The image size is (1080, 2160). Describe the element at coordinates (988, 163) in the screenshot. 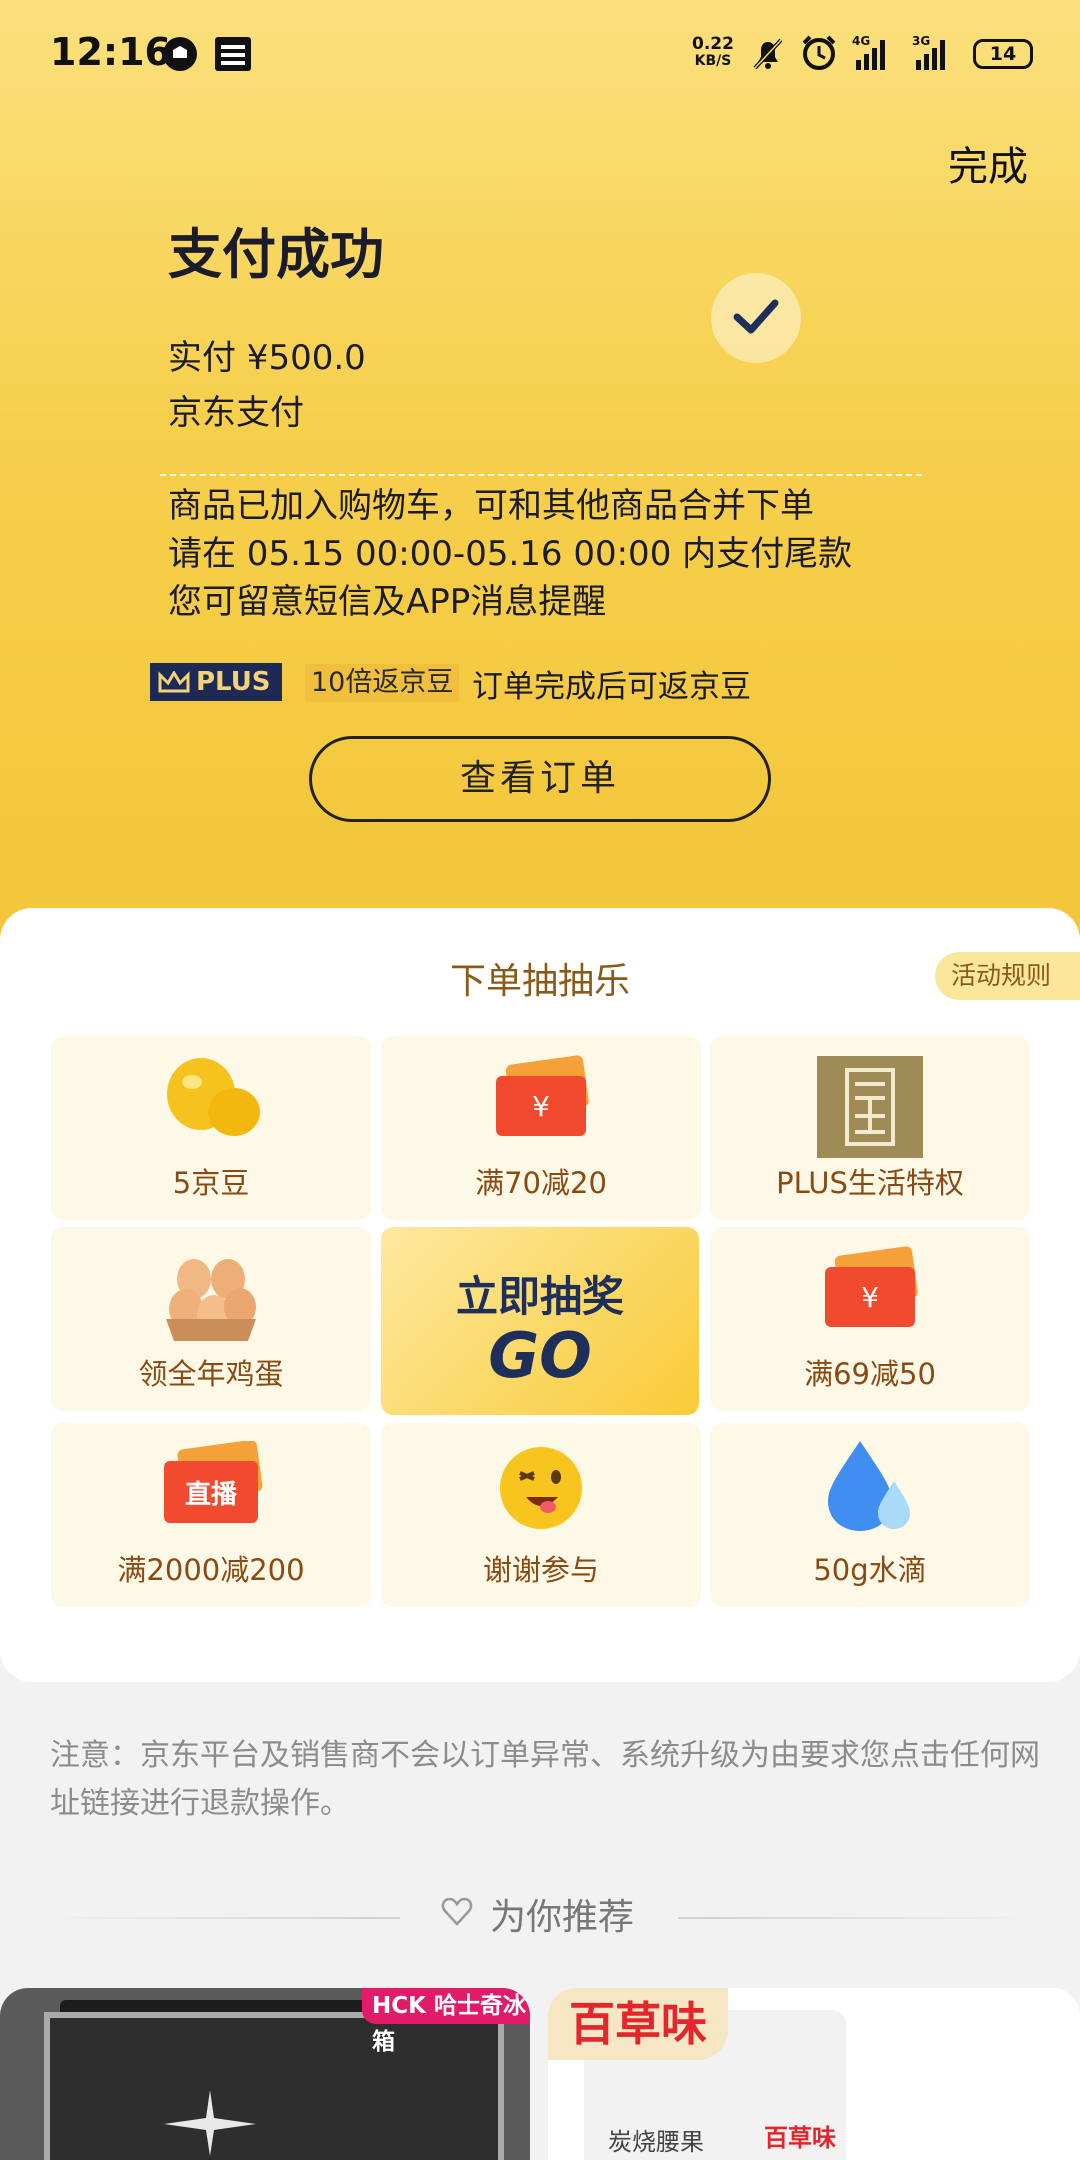

I see `done-button: 完成` at that location.